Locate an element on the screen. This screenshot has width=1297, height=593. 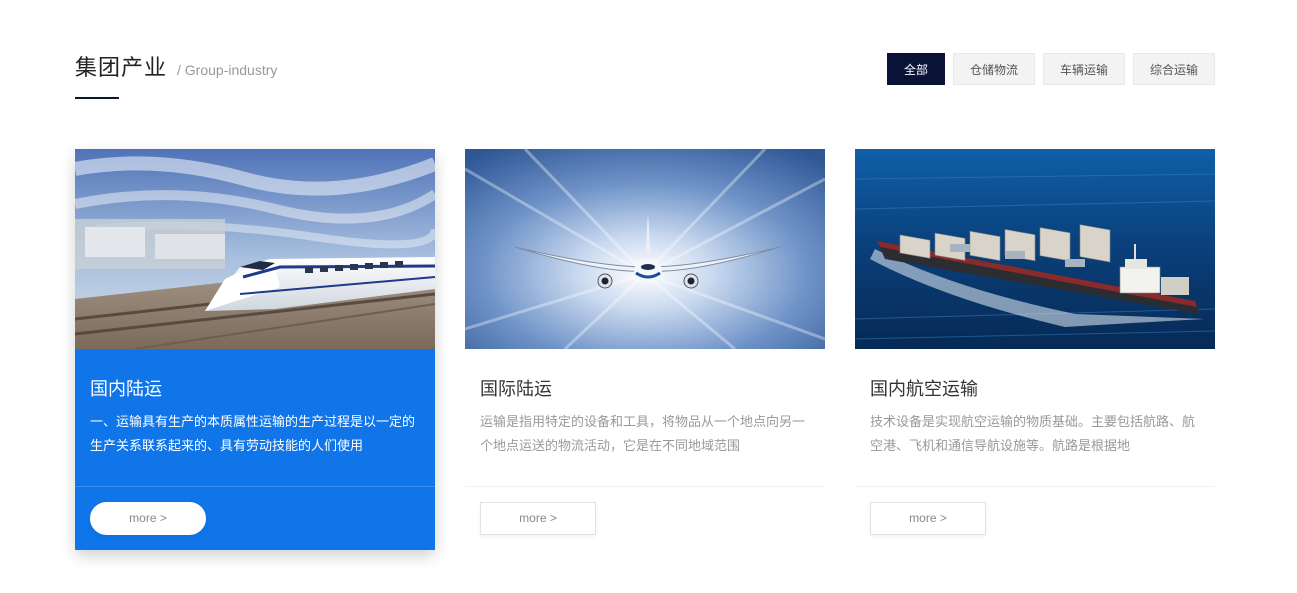
section-title-zh: 集团产业 is located at coordinates (121, 68).